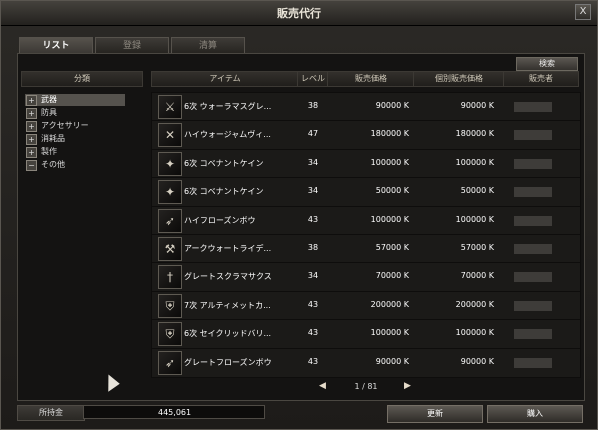 Image resolution: width=598 pixels, height=430 pixels. Describe the element at coordinates (366, 362) in the screenshot. I see `item-row: ➶ グレートフローズンボウ 43 90000 K 90000 K` at that location.